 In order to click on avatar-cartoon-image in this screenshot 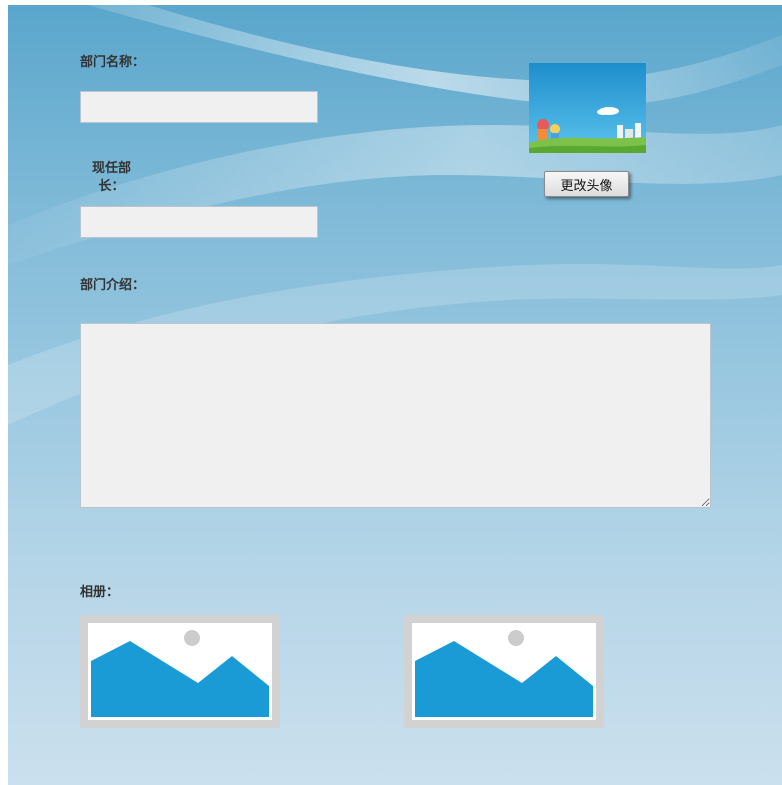, I will do `click(587, 108)`.